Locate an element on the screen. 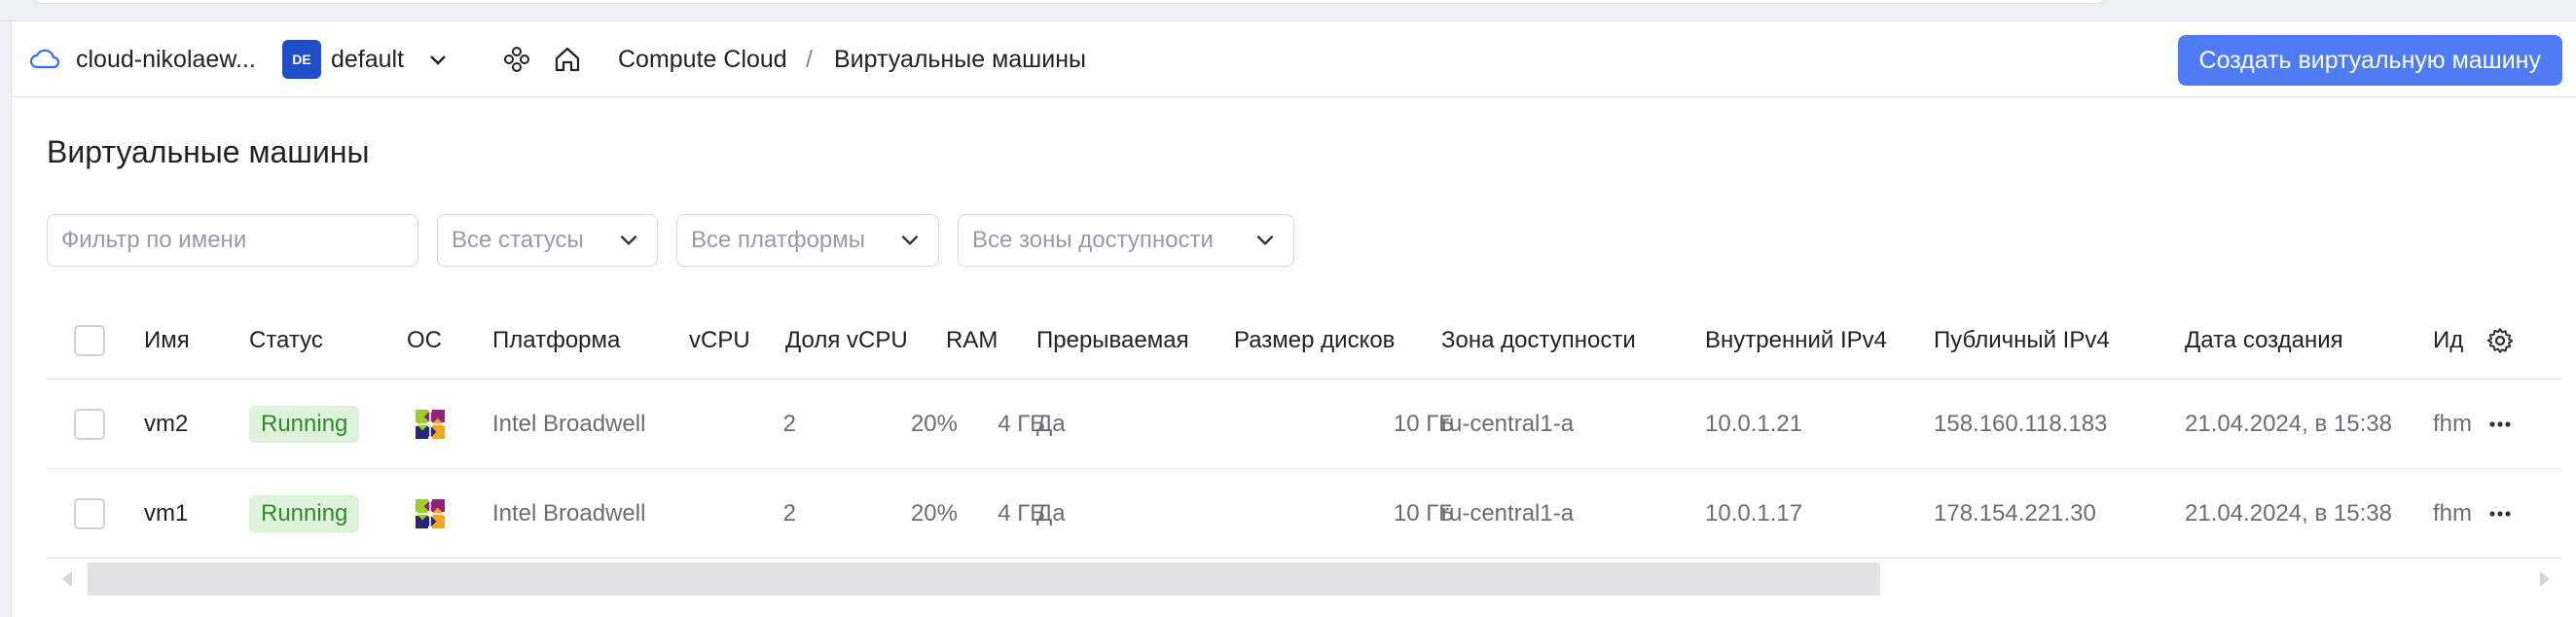 The height and width of the screenshot is (617, 2576). column-header-ram: RAM is located at coordinates (972, 340).